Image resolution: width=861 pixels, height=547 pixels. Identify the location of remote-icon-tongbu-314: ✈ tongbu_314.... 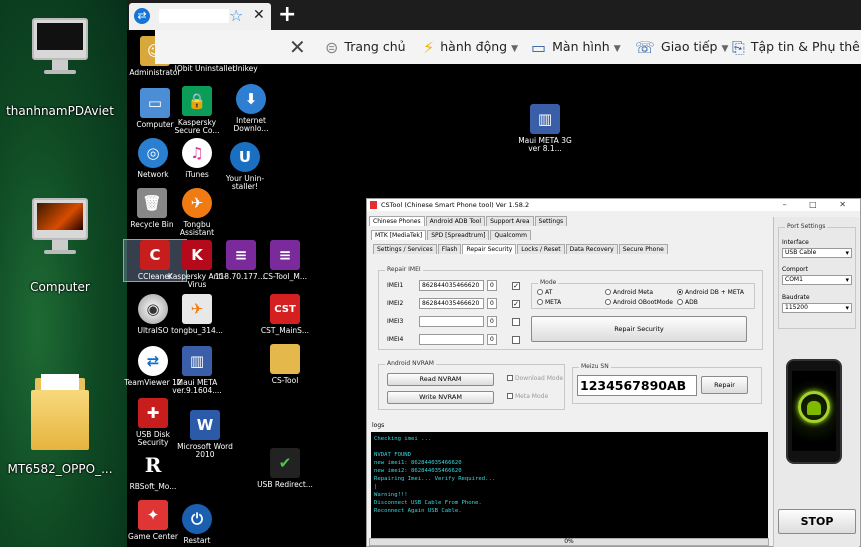
(197, 314).